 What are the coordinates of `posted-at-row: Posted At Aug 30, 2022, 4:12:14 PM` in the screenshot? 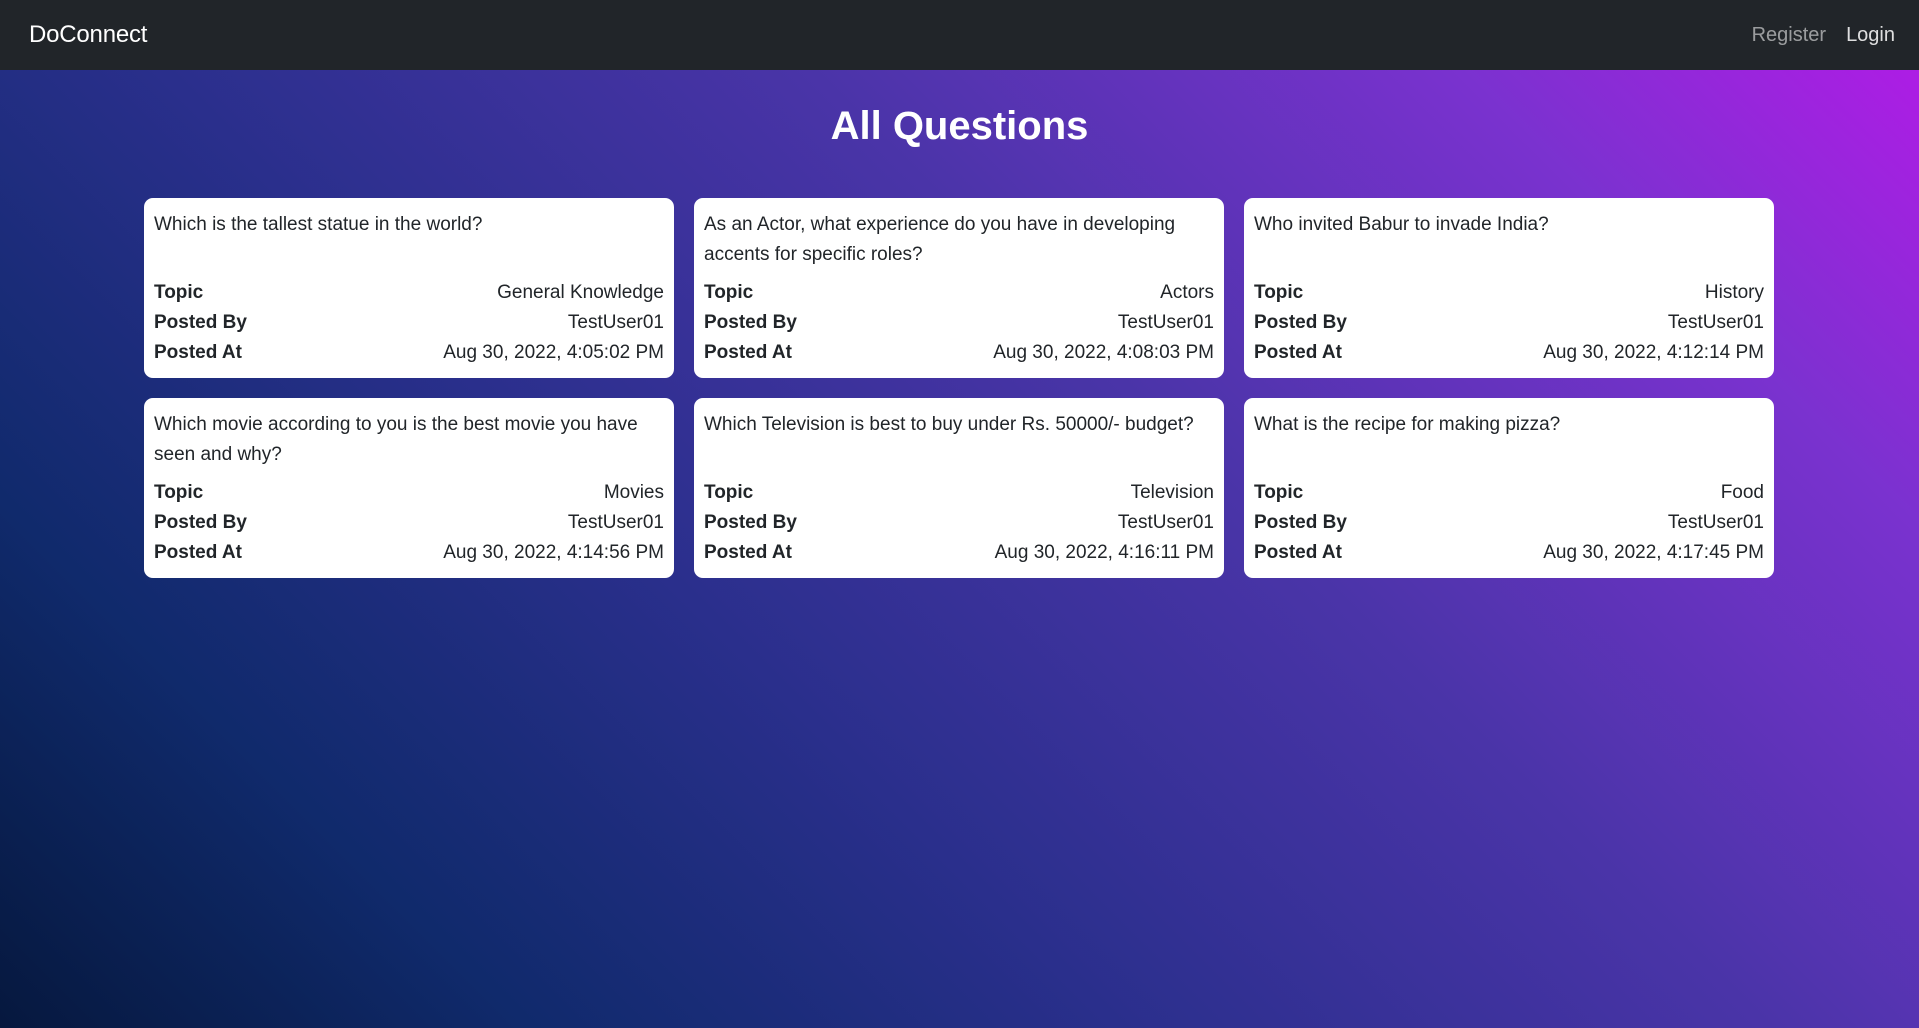 It's located at (1509, 353).